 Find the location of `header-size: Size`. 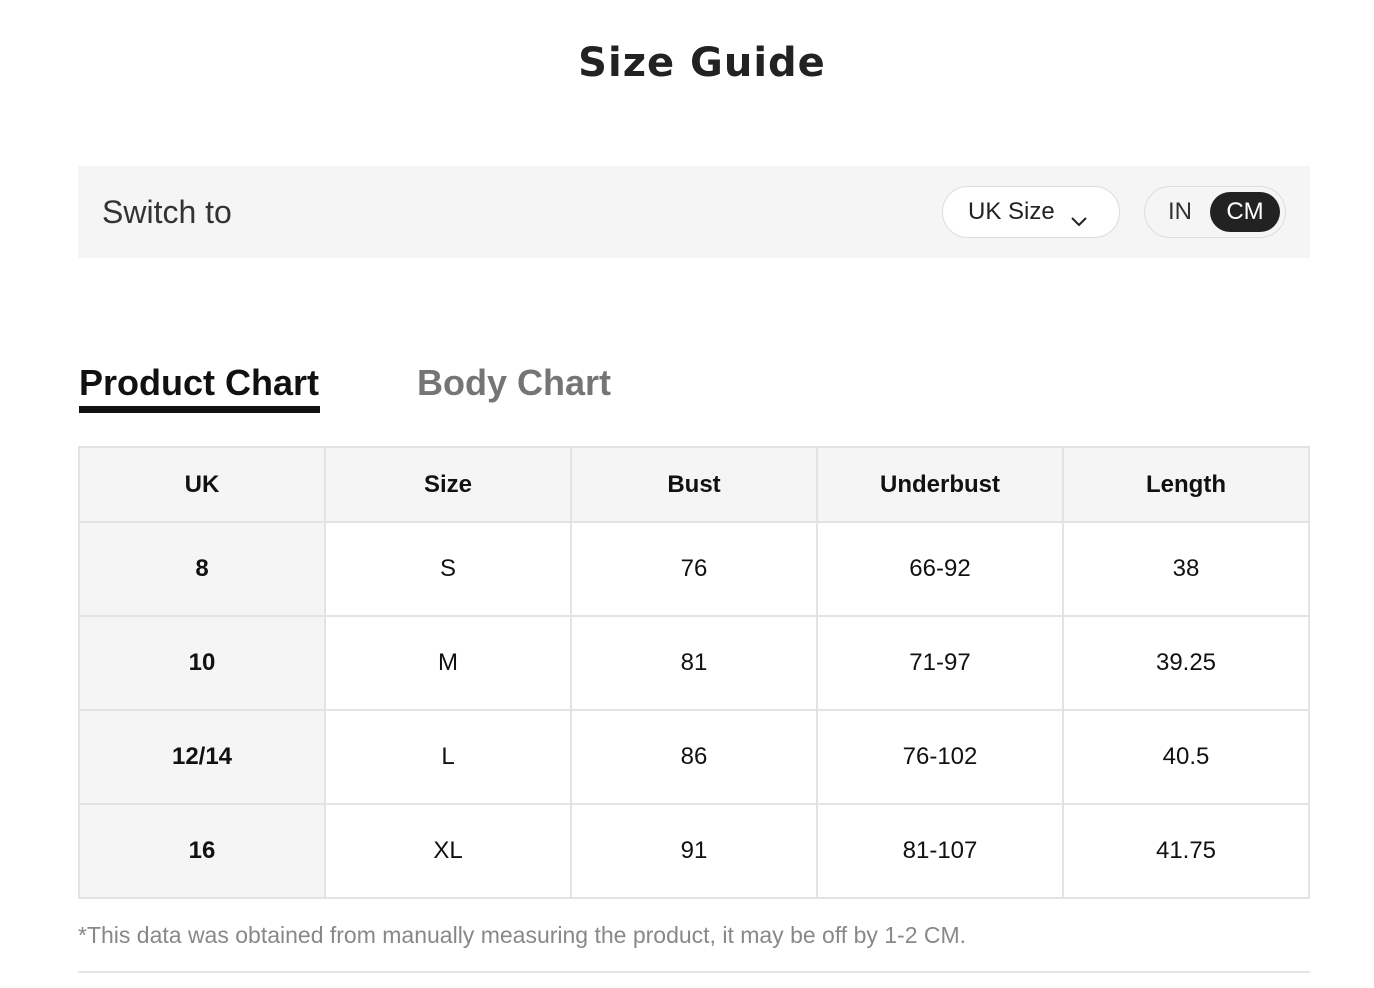

header-size: Size is located at coordinates (448, 484).